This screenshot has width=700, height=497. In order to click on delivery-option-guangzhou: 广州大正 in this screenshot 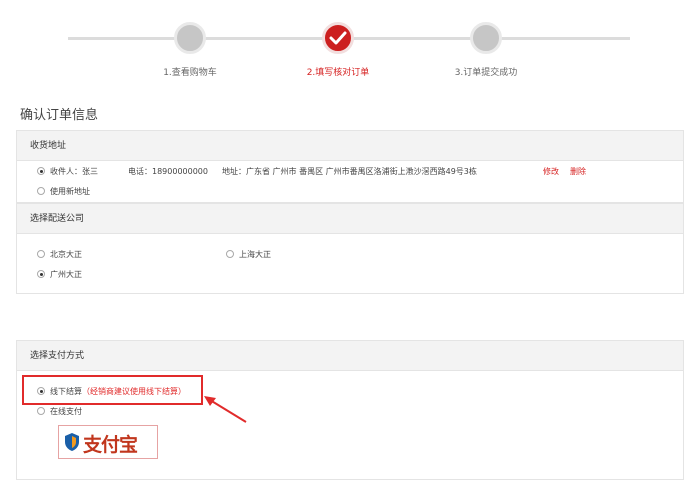, I will do `click(59, 274)`.